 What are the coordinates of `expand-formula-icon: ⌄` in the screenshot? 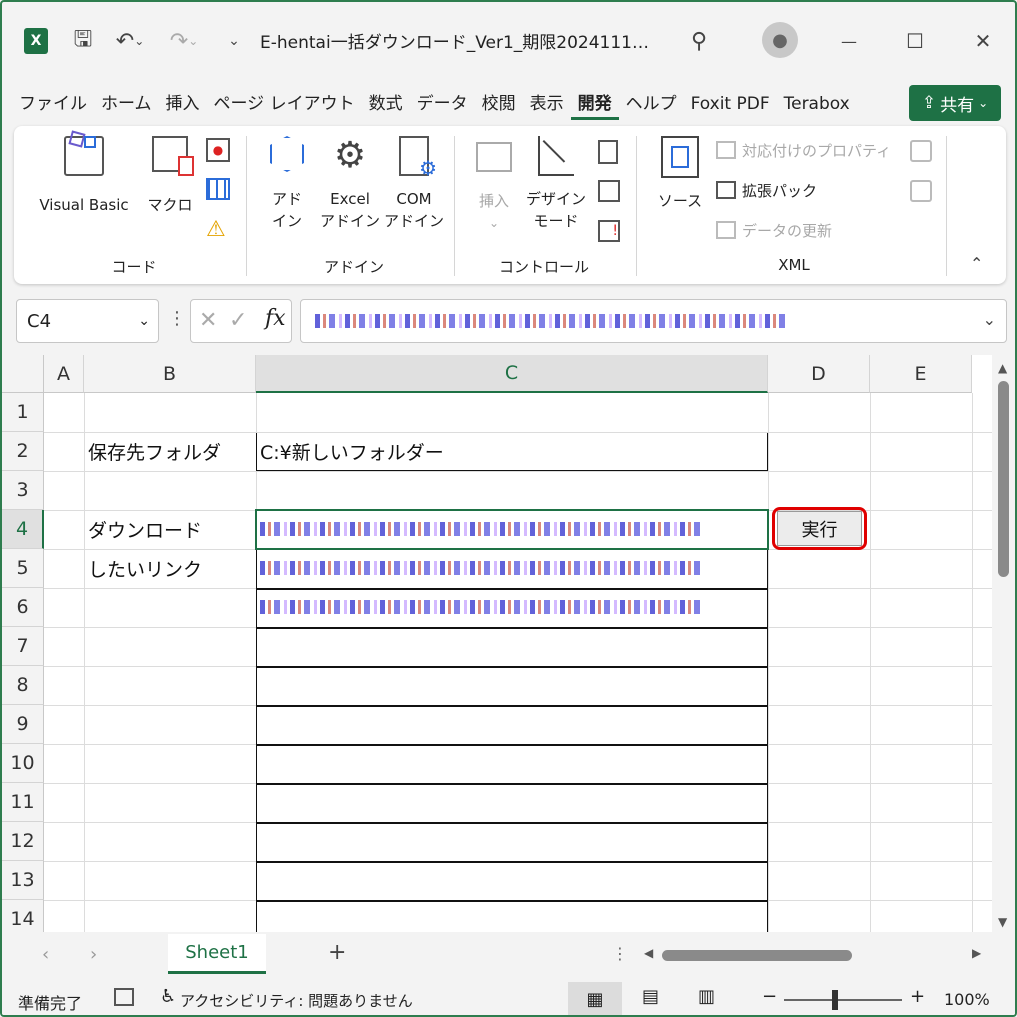 It's located at (989, 319).